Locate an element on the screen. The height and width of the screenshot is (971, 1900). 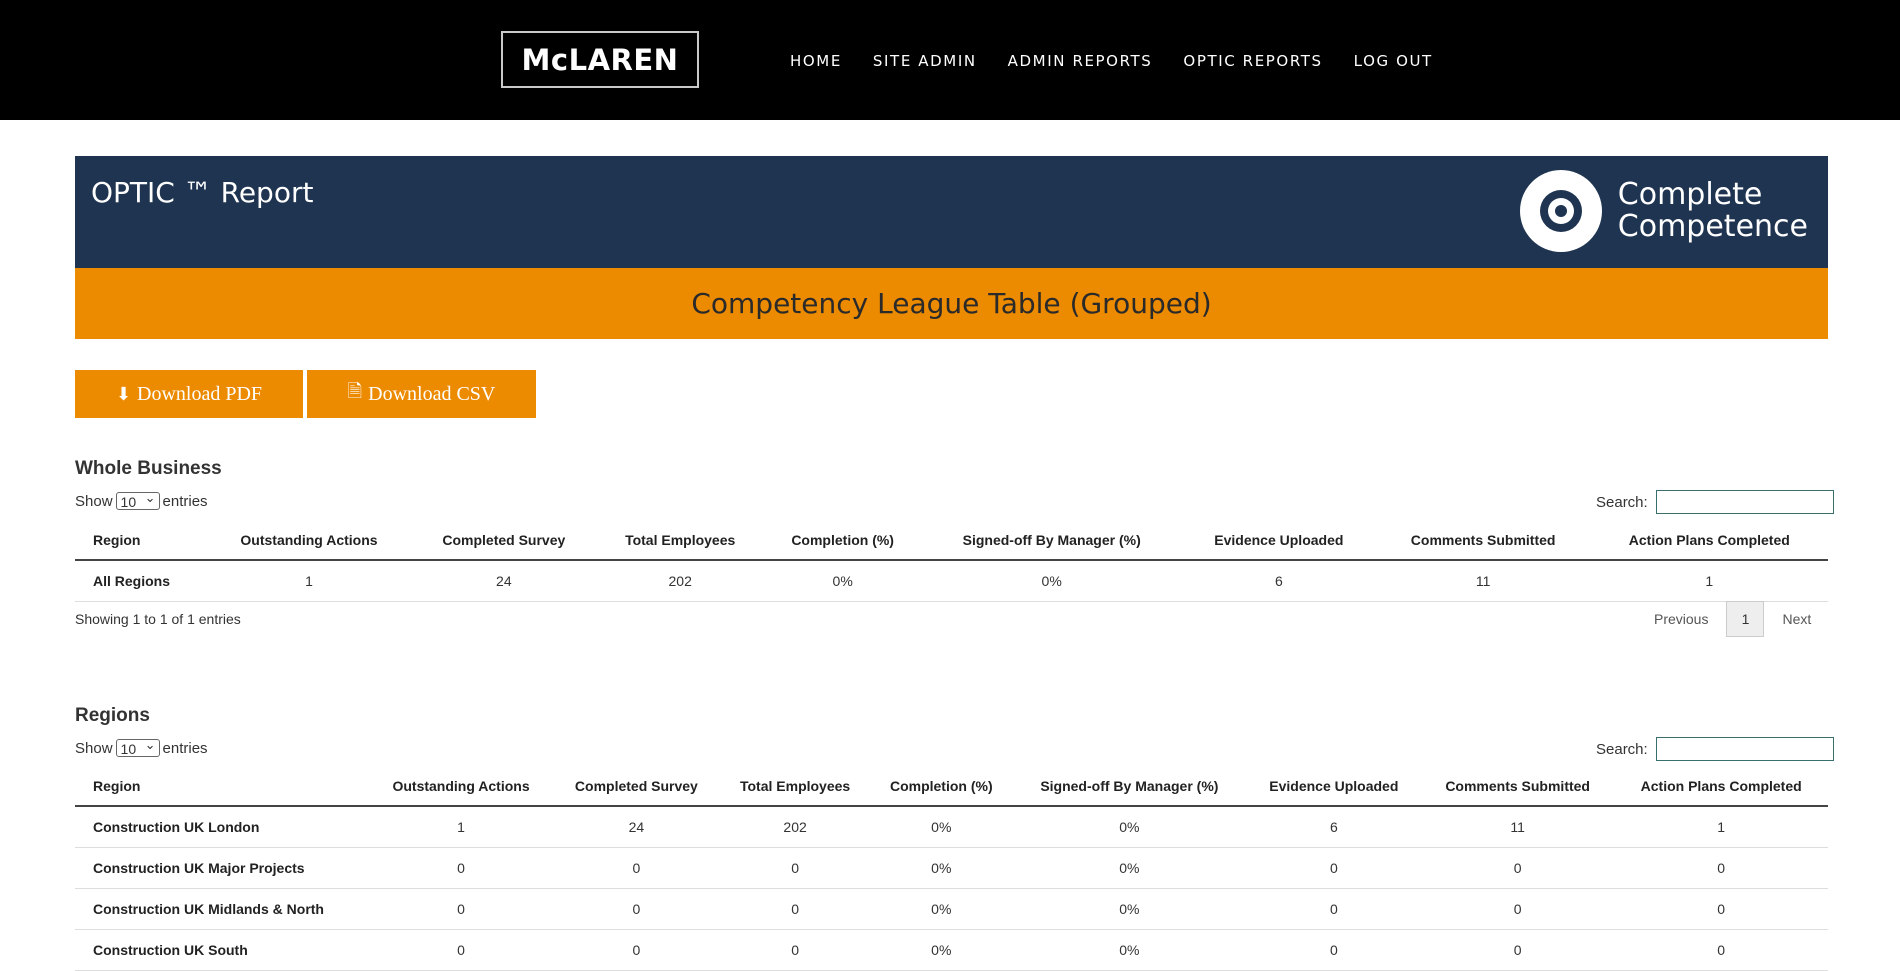
page-title: OPTIC ™ Report is located at coordinates (202, 192).